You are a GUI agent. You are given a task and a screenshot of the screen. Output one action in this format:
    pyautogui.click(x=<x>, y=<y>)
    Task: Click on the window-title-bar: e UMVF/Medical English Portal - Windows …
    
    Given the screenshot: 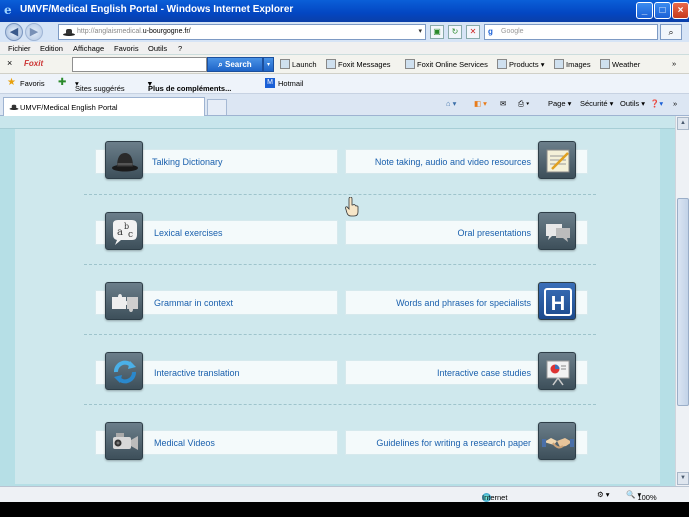 What is the action you would take?
    pyautogui.click(x=344, y=11)
    